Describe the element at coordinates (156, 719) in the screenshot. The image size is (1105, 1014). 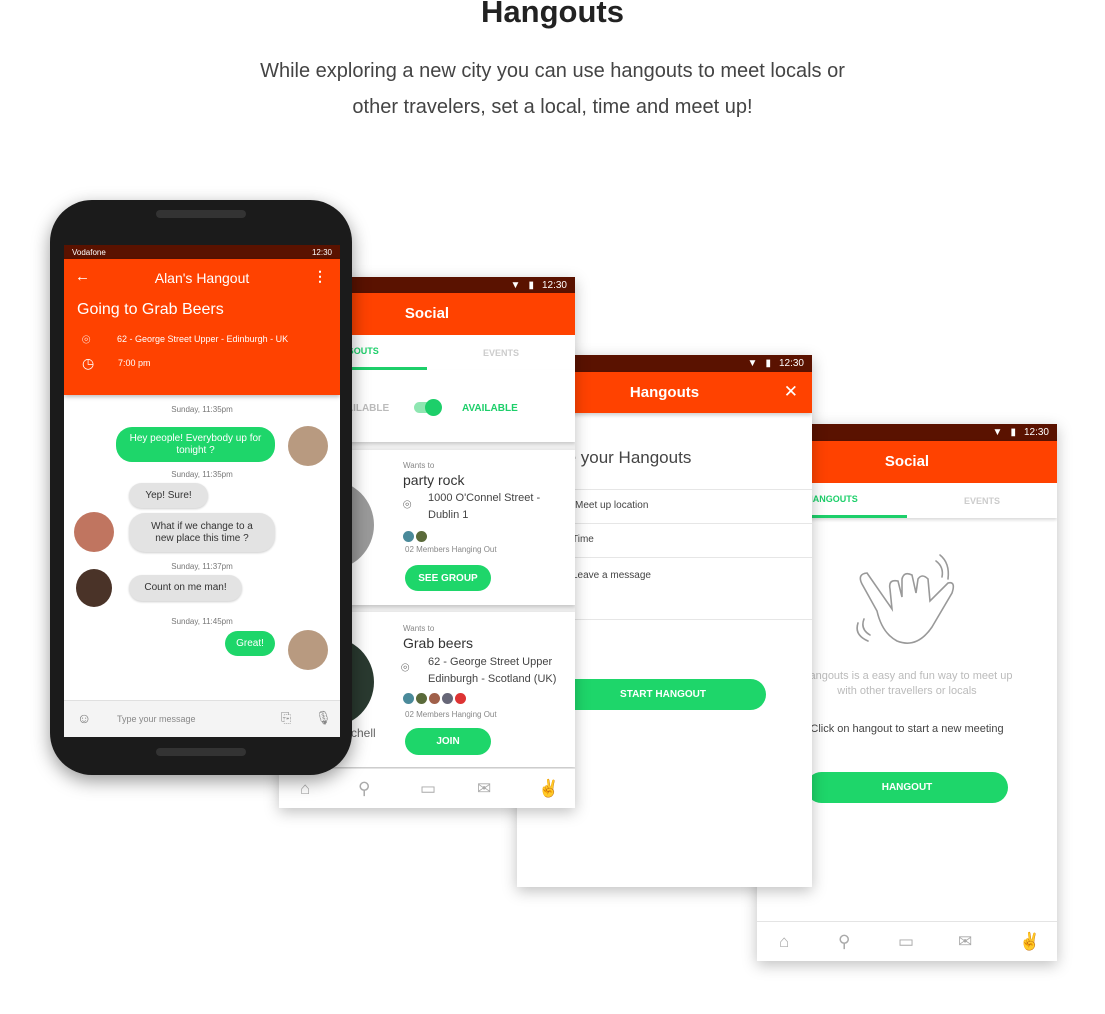
I see `message-input: Type your message` at that location.